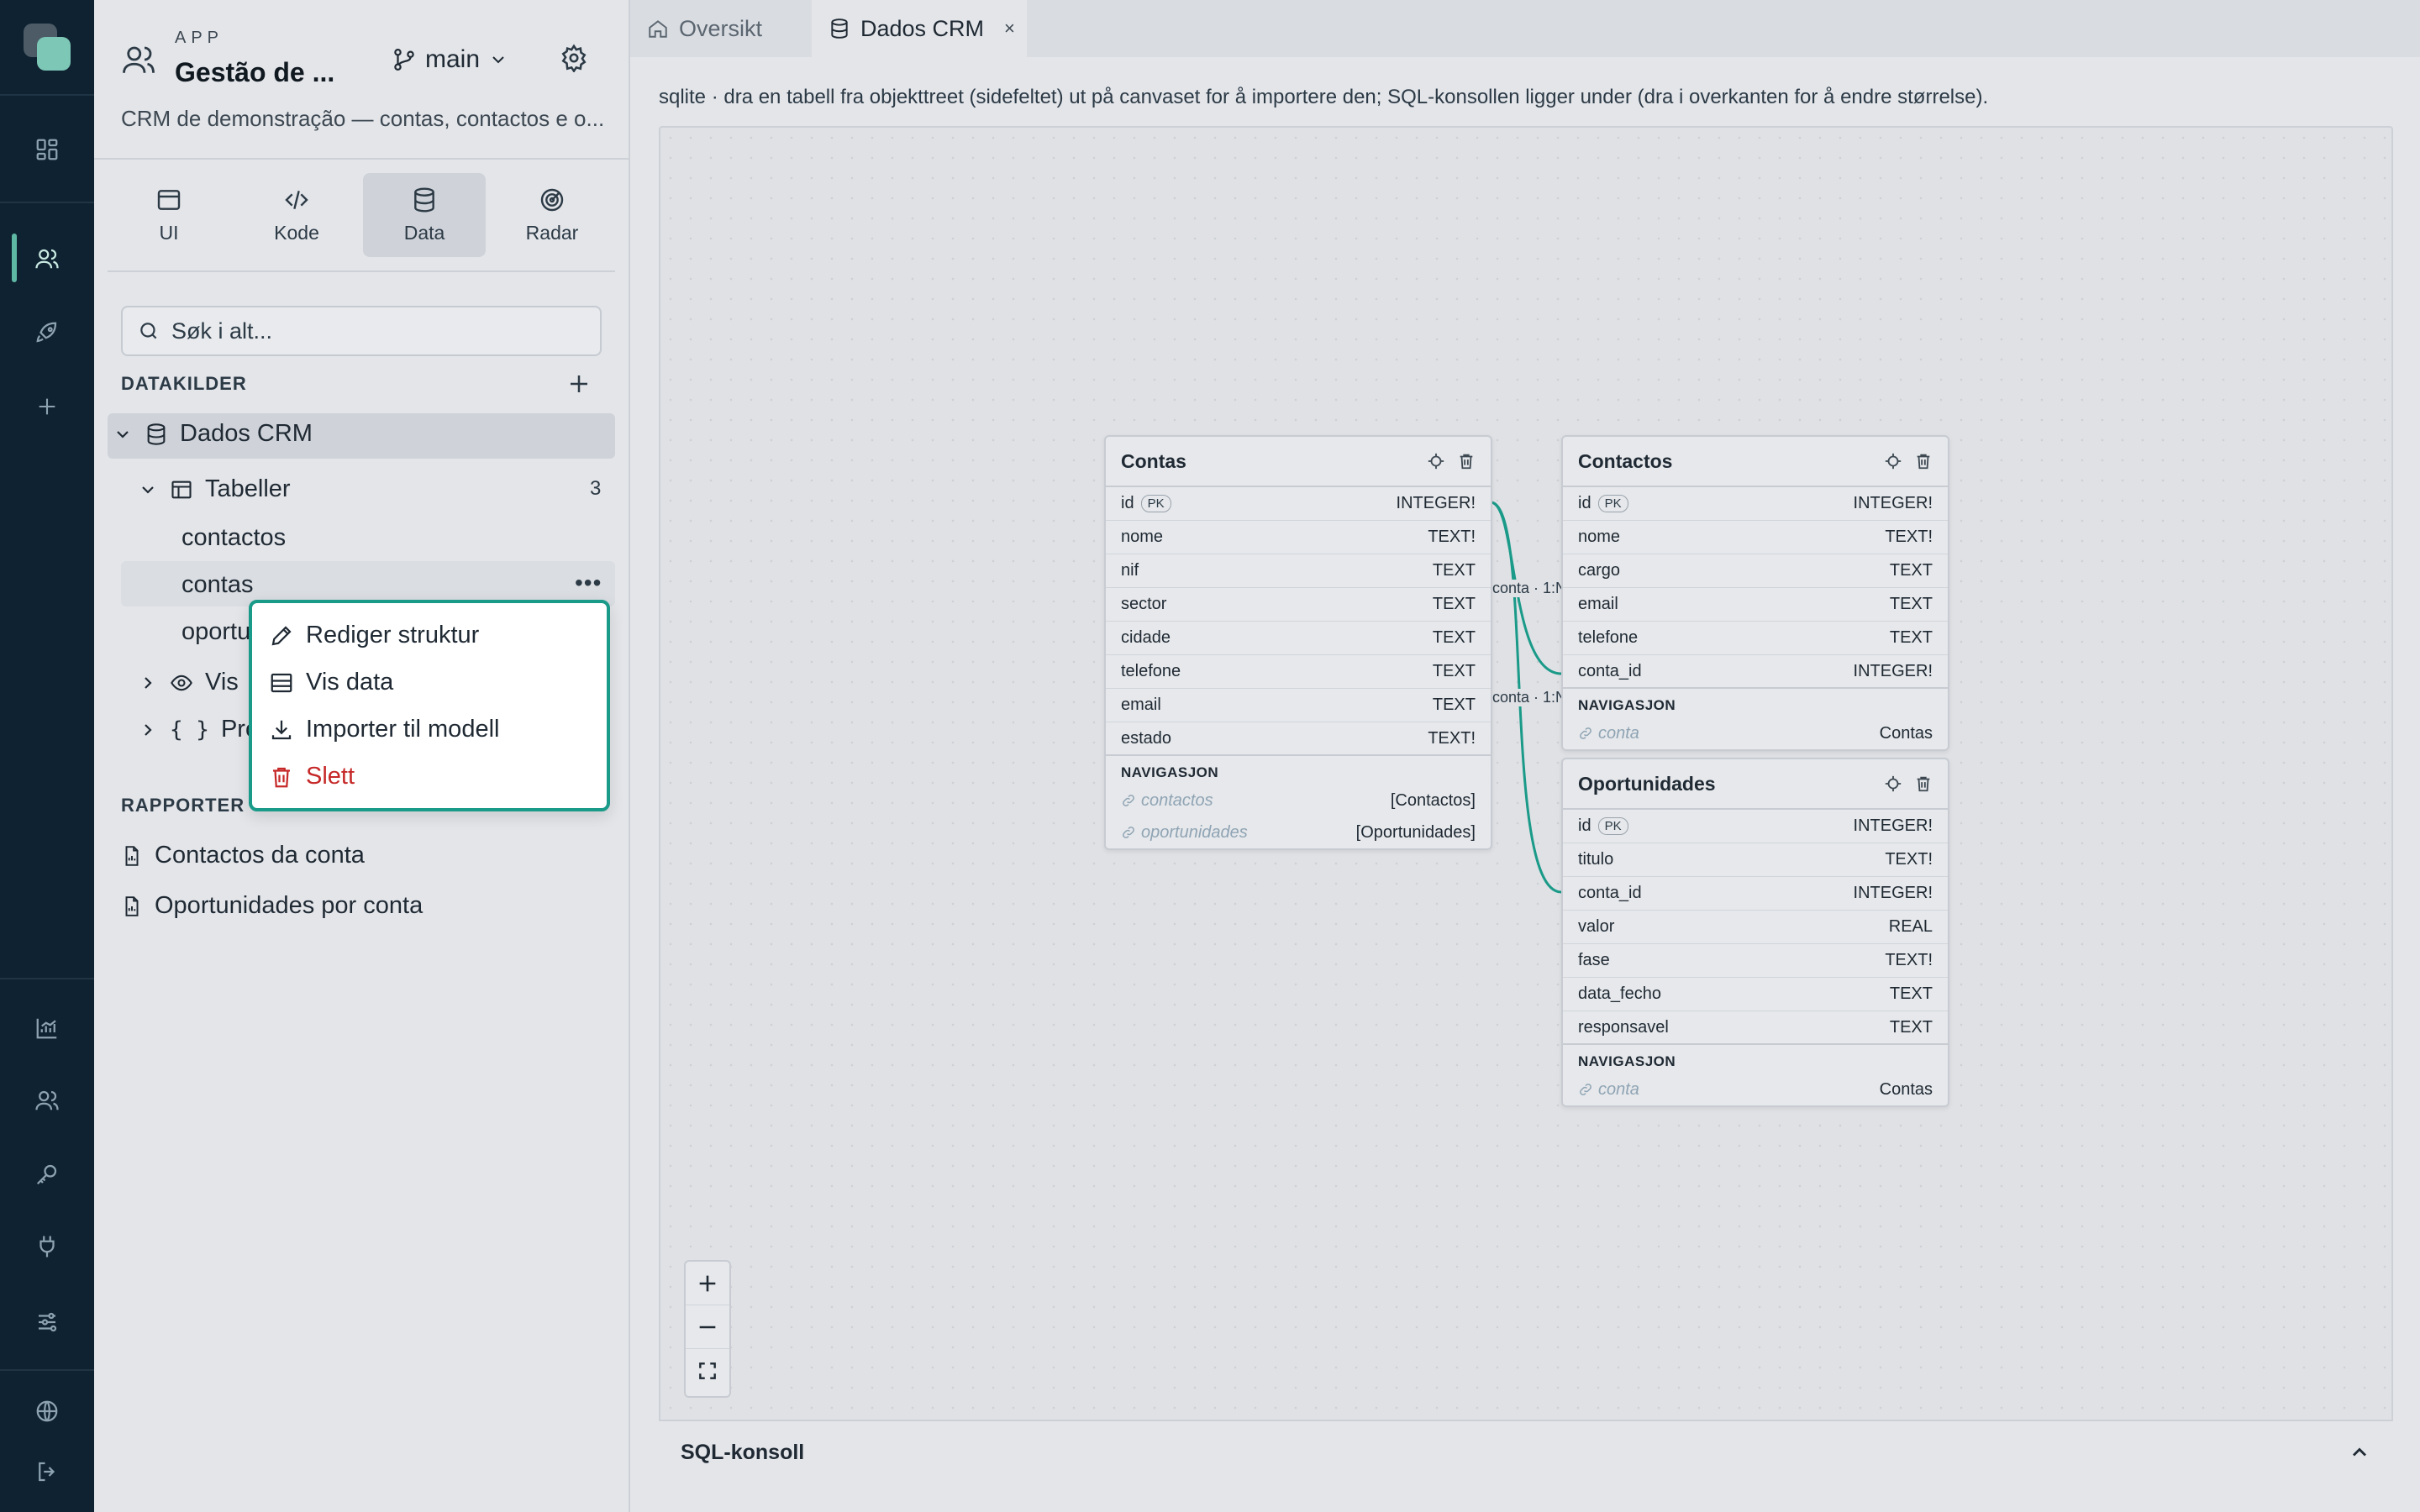 The image size is (2420, 1512). What do you see at coordinates (1755, 672) in the screenshot?
I see `er-column-row: conta_id INTEGER!` at bounding box center [1755, 672].